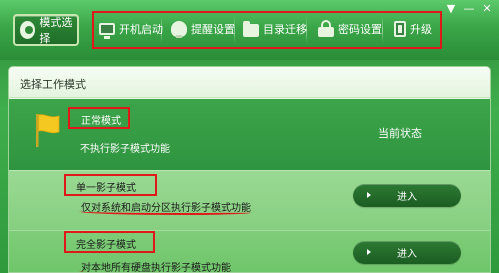  What do you see at coordinates (249, 251) in the screenshot?
I see `mode-row-full-shadow: 完全影子模式 对本地所有硬盘执行影子模式功能 进入` at bounding box center [249, 251].